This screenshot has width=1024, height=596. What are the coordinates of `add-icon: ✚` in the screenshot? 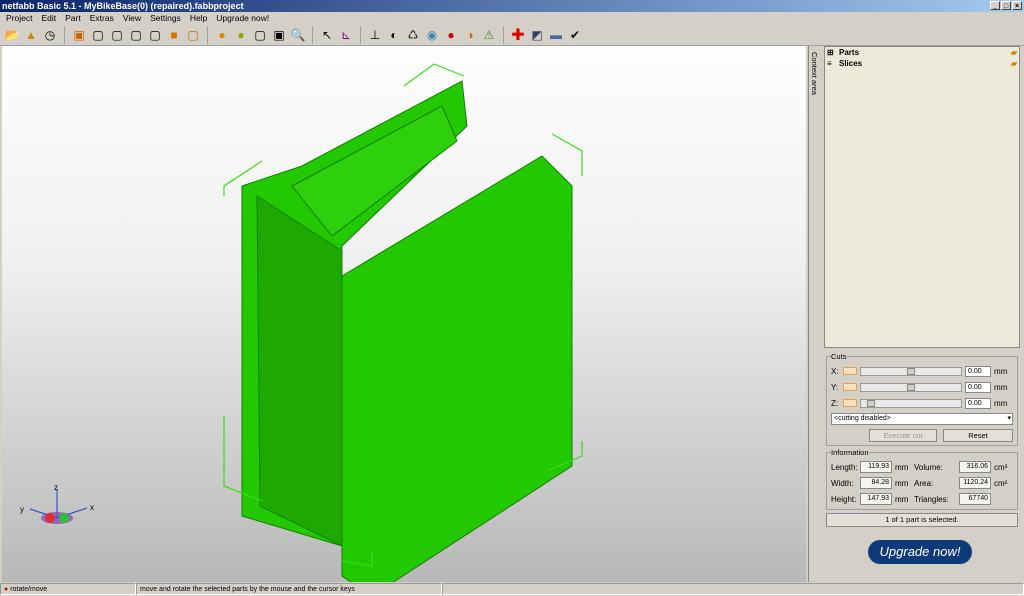 It's located at (518, 35).